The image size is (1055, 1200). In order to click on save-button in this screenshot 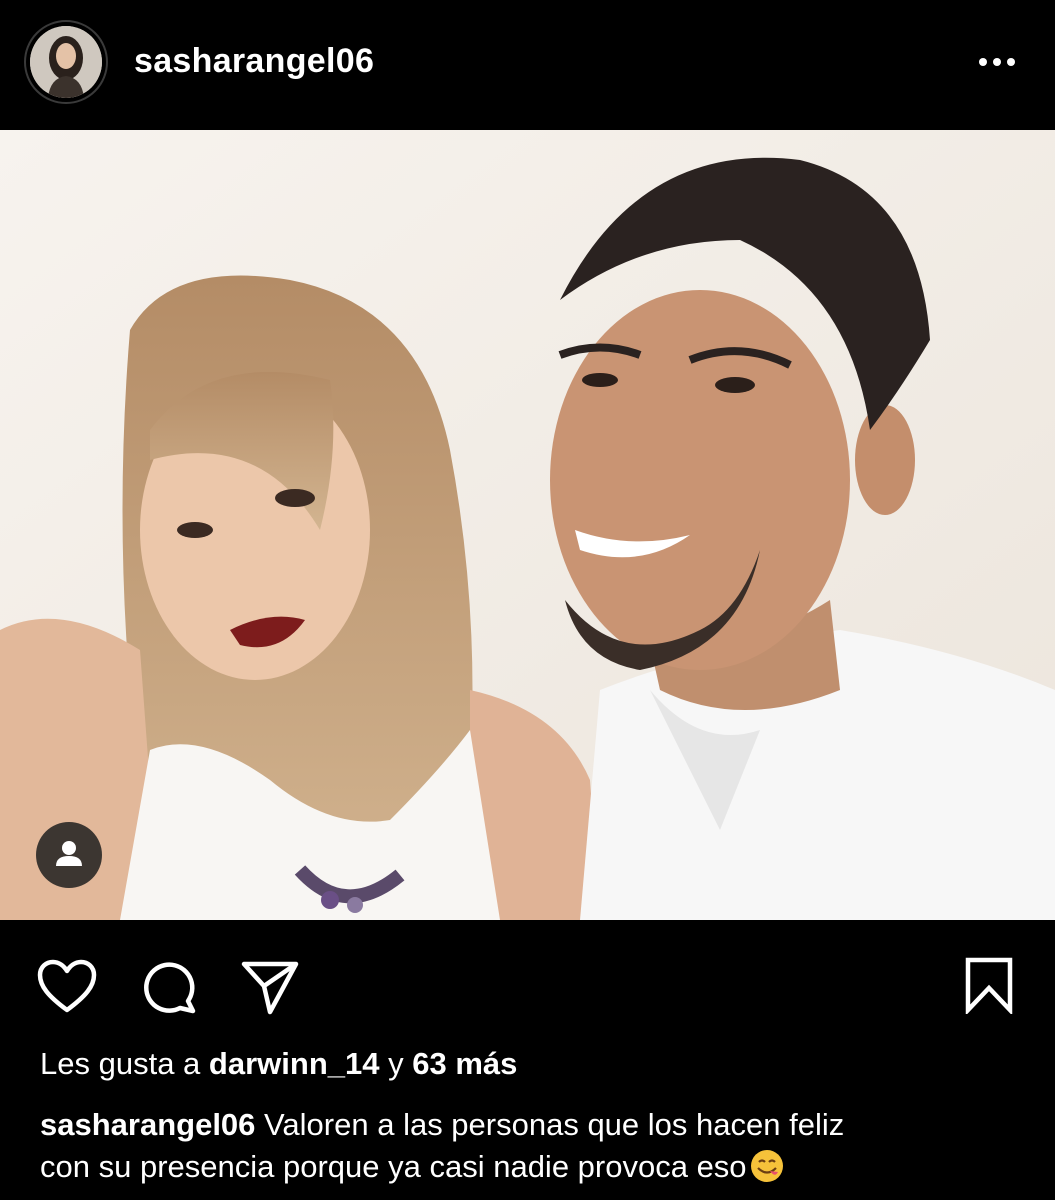, I will do `click(989, 987)`.